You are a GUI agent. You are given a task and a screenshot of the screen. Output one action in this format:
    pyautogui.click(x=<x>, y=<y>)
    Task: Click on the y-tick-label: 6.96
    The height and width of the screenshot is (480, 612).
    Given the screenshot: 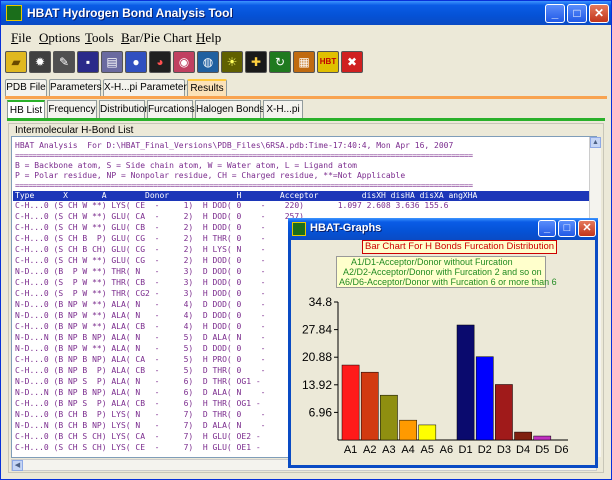 What is the action you would take?
    pyautogui.click(x=321, y=412)
    